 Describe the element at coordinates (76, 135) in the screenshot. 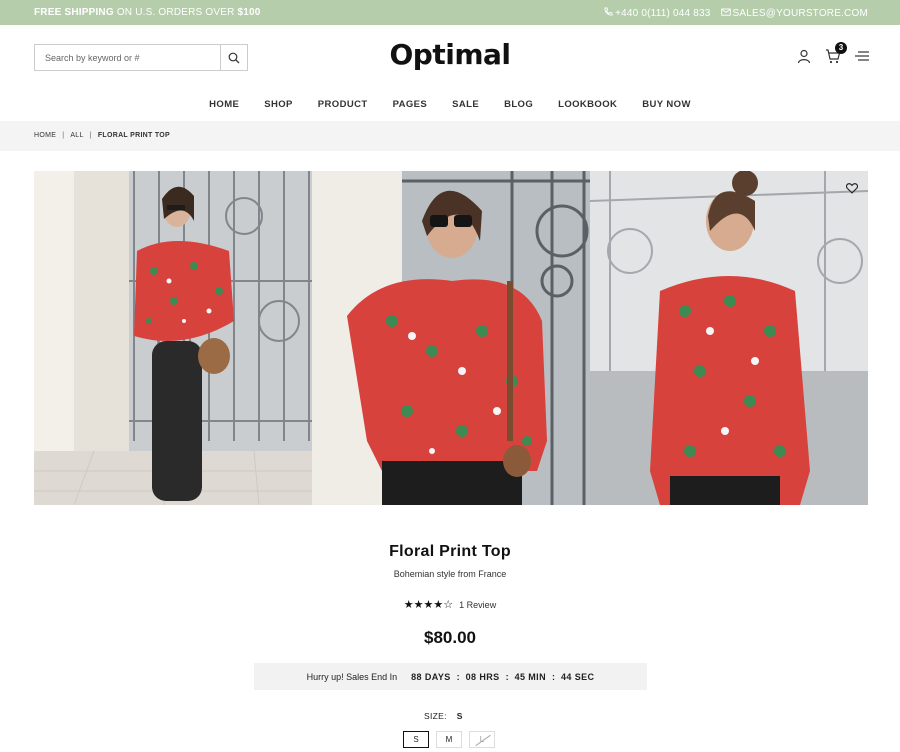

I see `breadcrumb-all: ALL` at that location.